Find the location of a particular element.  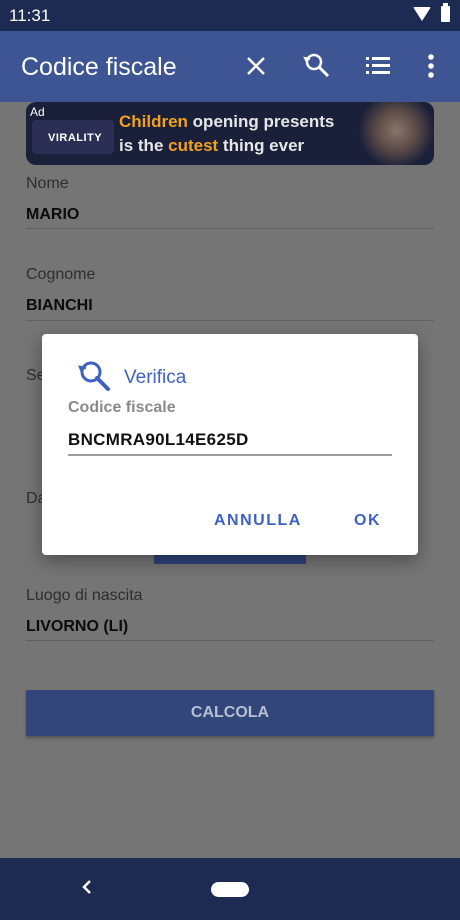

nome-value: MARIO is located at coordinates (52, 215).